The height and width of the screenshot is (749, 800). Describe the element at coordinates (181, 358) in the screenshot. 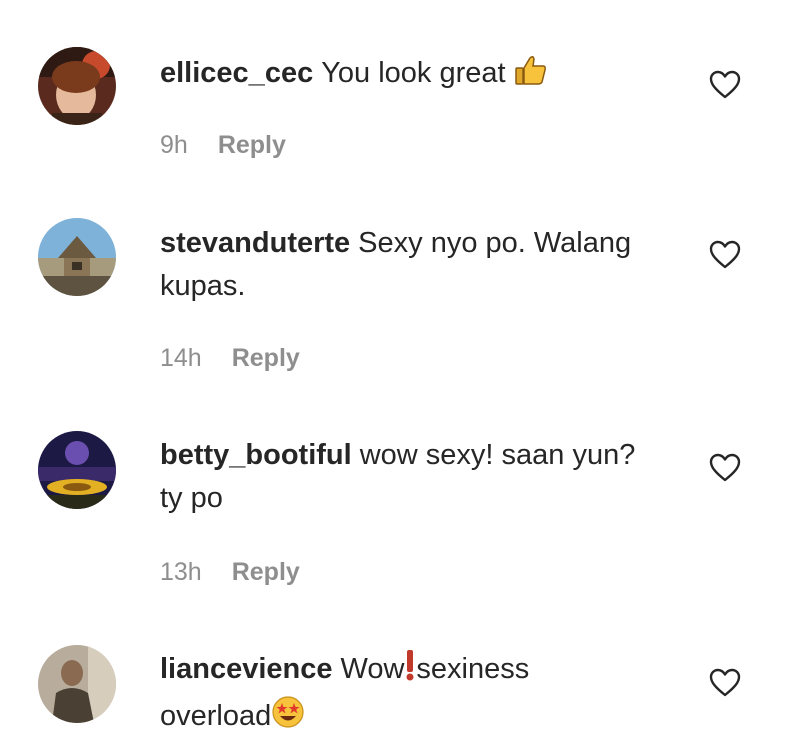

I see `comment-time: 14h` at that location.